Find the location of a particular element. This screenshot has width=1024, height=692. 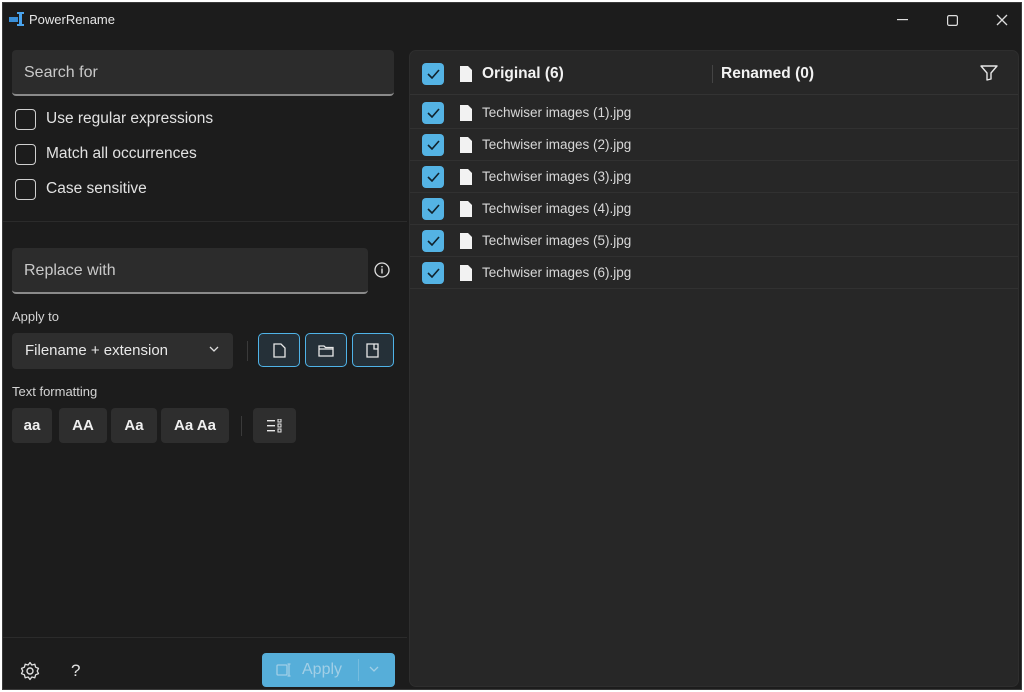

include-files-button is located at coordinates (279, 350).